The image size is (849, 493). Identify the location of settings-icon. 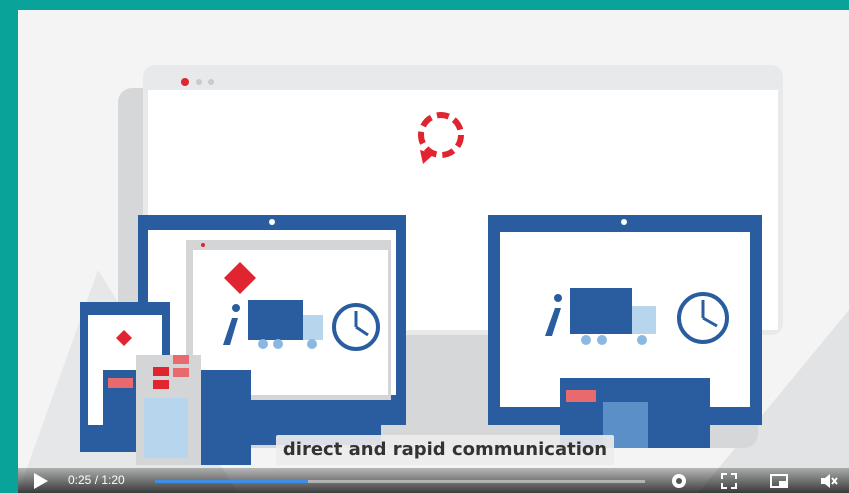
(679, 481).